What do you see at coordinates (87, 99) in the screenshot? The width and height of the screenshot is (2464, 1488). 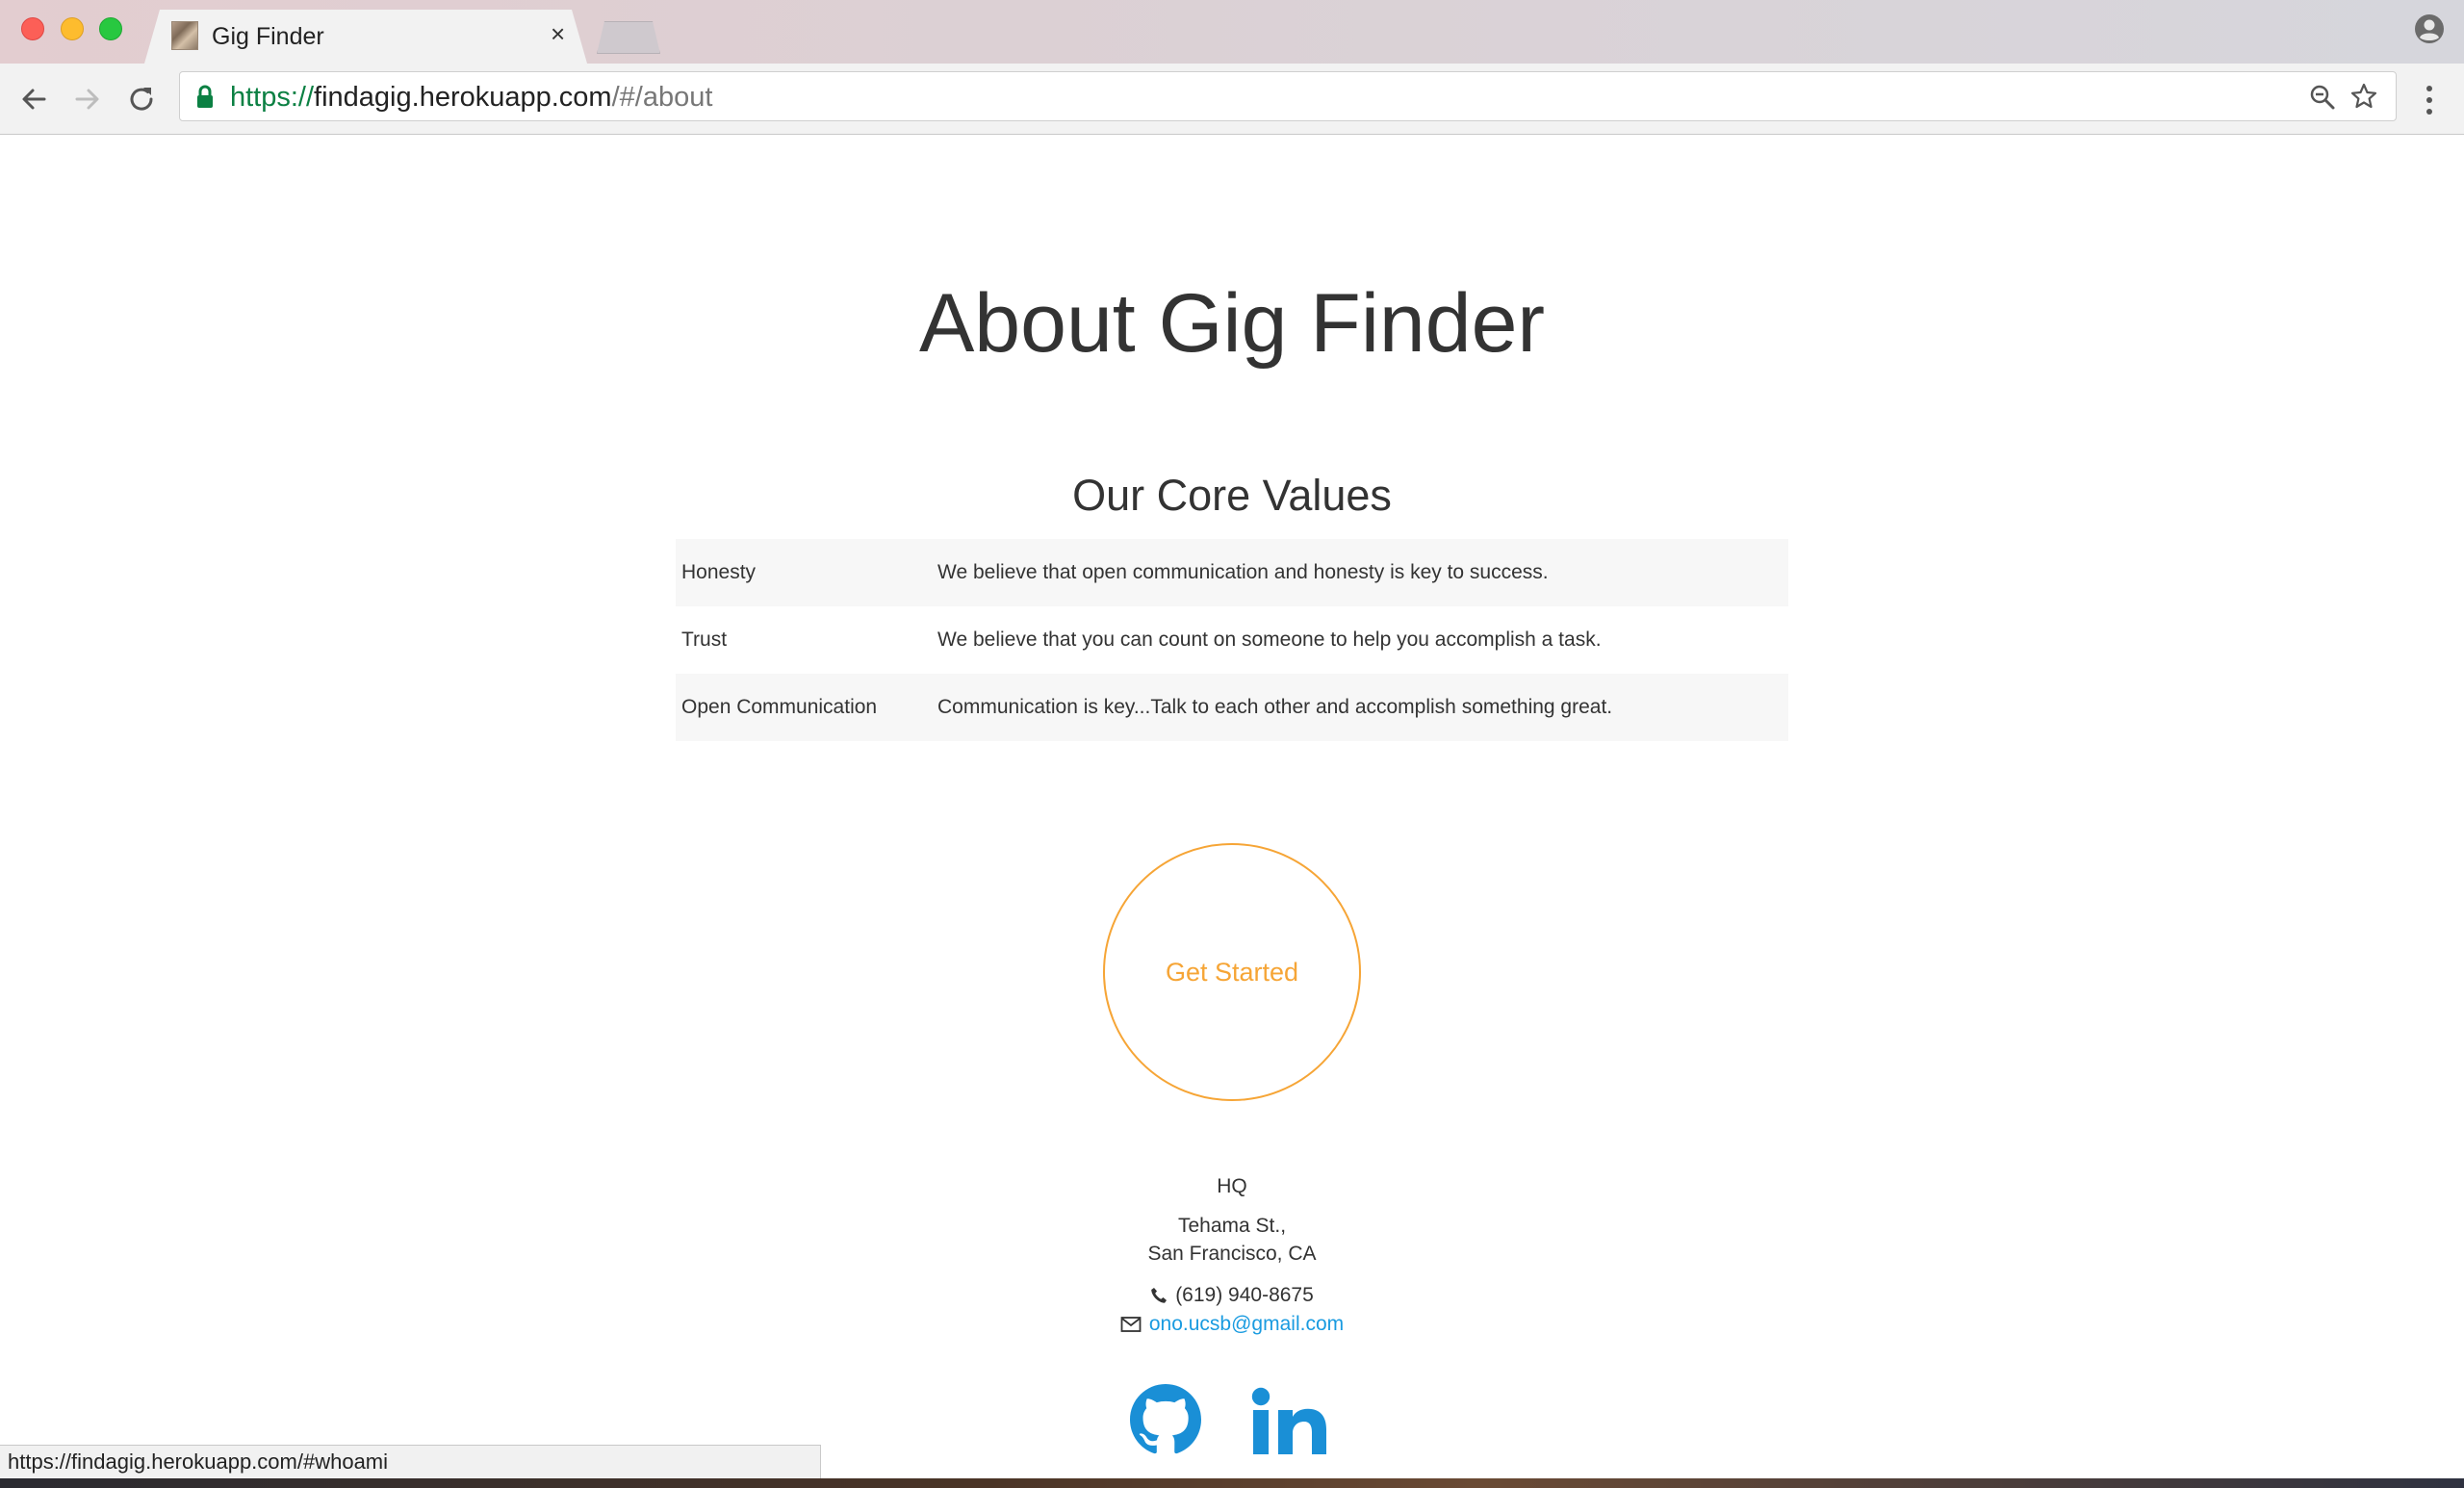 I see `forward-arrow-icon` at bounding box center [87, 99].